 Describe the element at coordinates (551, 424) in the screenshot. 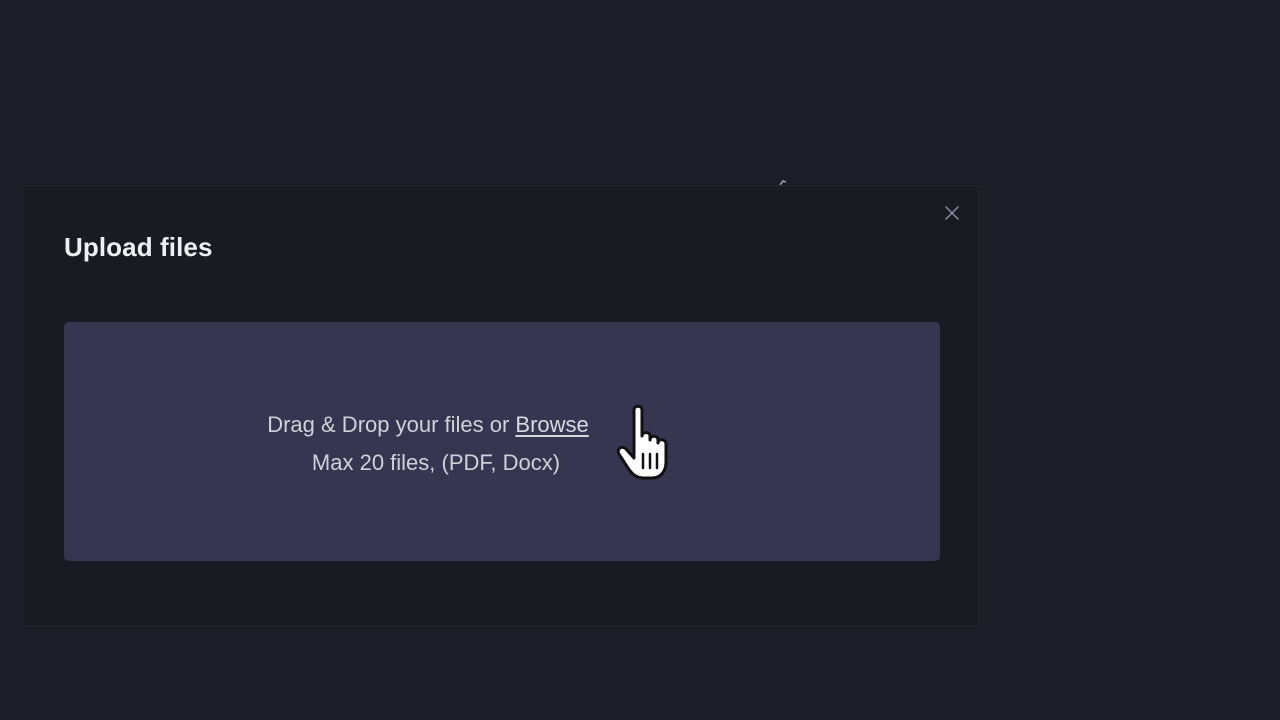

I see `browse-link: Browse` at that location.